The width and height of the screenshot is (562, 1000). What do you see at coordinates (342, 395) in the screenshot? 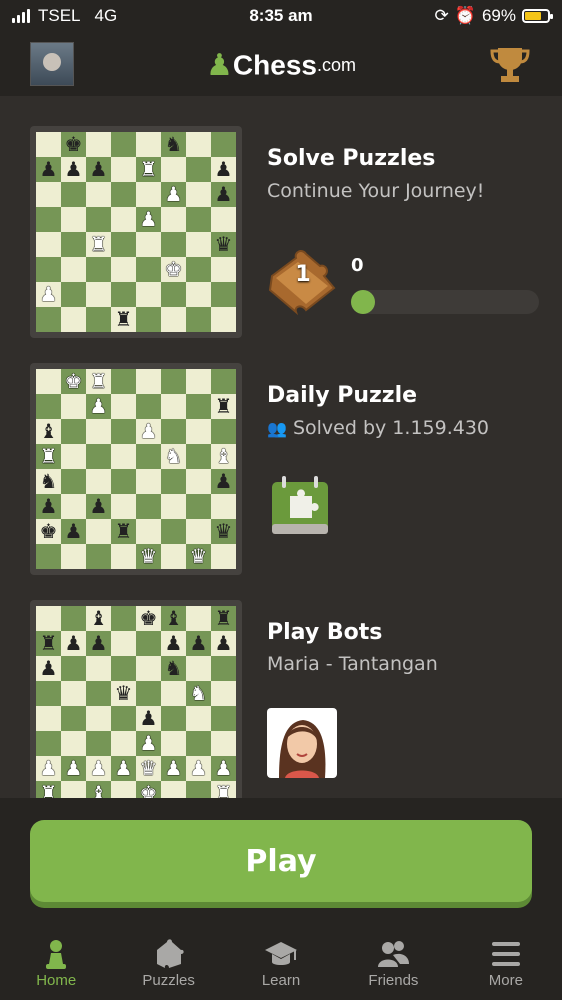
I see `daily-puzzle-title: Daily Puzzle` at bounding box center [342, 395].